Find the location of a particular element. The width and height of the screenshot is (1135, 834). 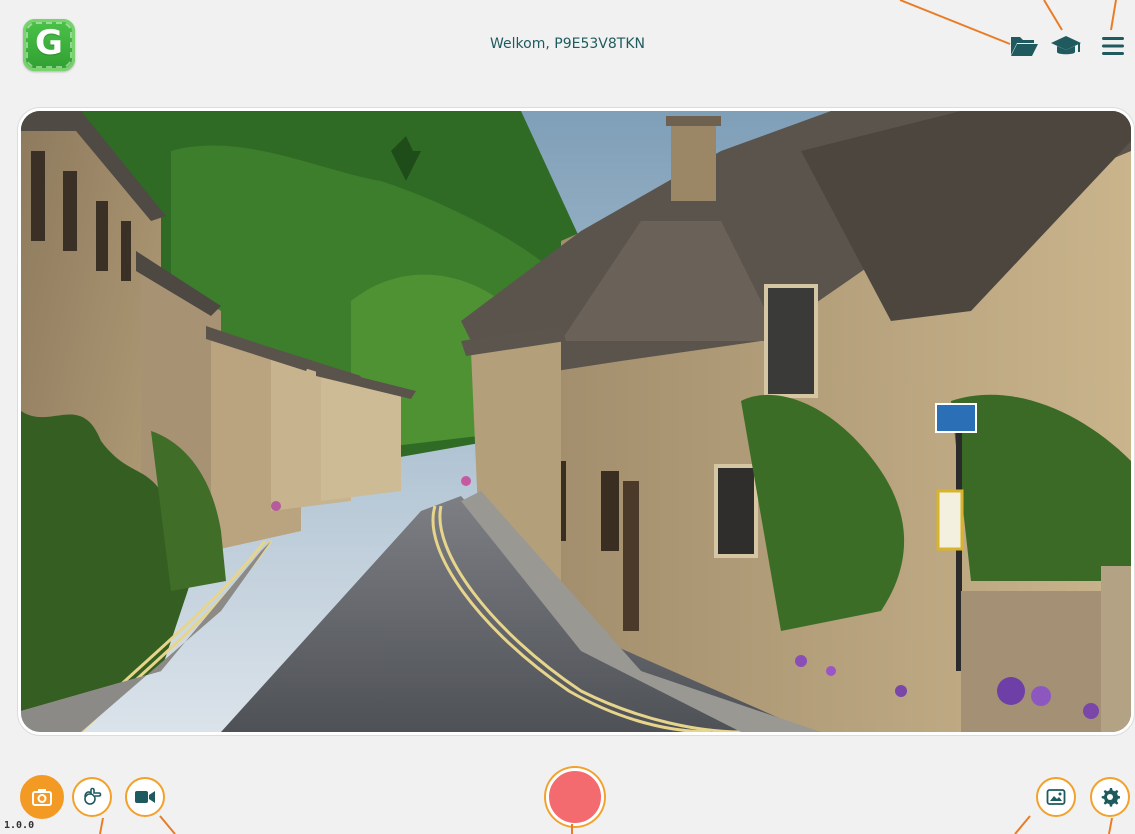

app-header: G Welkom, P9E53V8TKN is located at coordinates (567, 47).